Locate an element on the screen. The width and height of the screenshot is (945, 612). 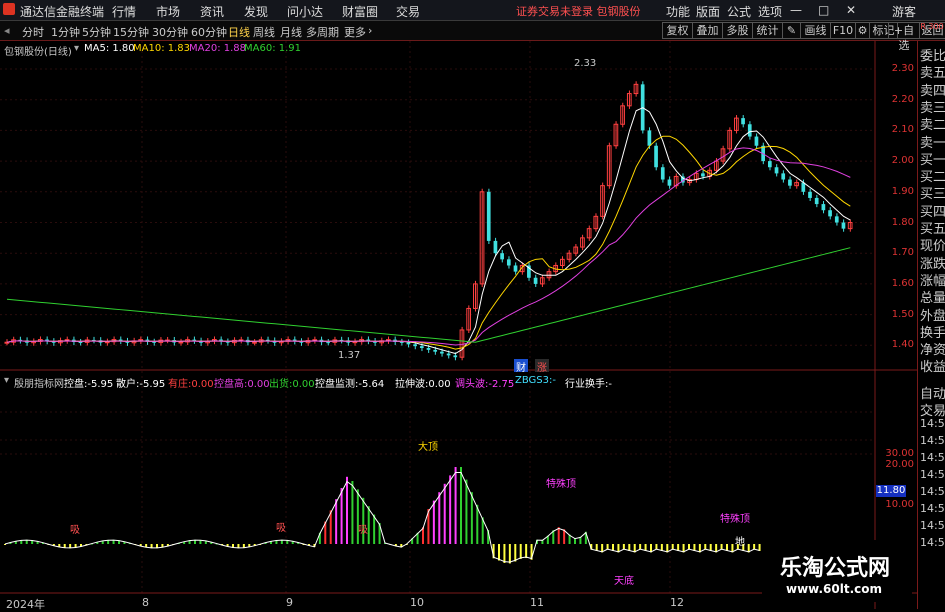
panel-item: 买三 is located at coordinates (932, 192).